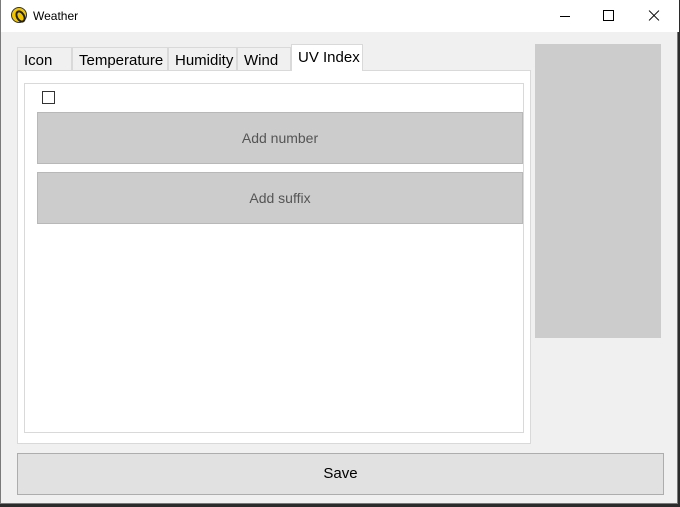 The height and width of the screenshot is (507, 680). I want to click on app-logo-icon, so click(19, 15).